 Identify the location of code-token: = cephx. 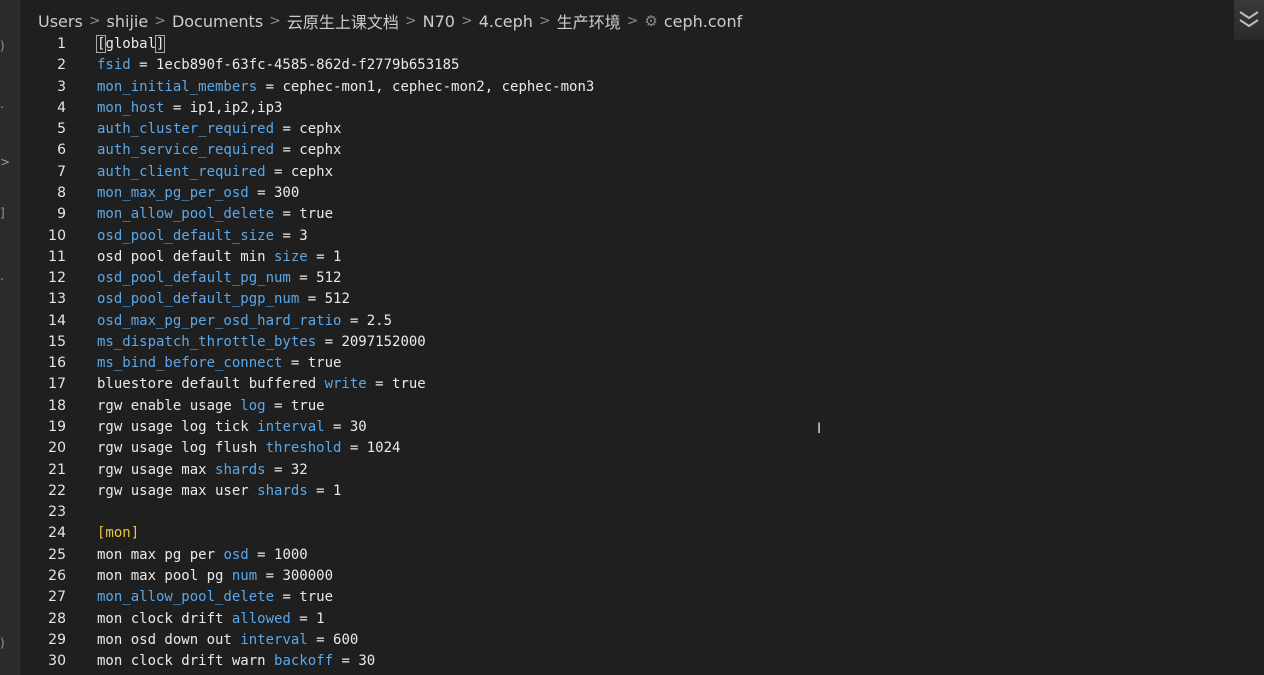
(299, 171).